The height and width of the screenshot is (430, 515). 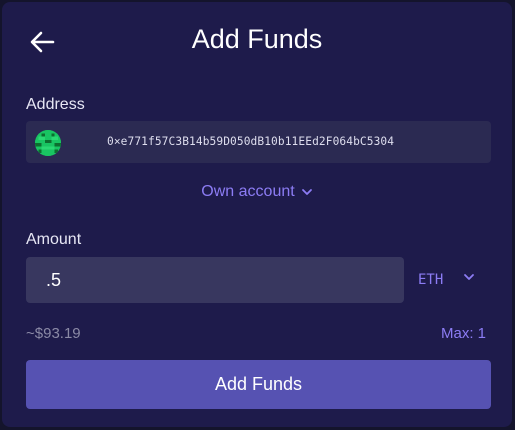 What do you see at coordinates (48, 143) in the screenshot?
I see `identicon-avatar` at bounding box center [48, 143].